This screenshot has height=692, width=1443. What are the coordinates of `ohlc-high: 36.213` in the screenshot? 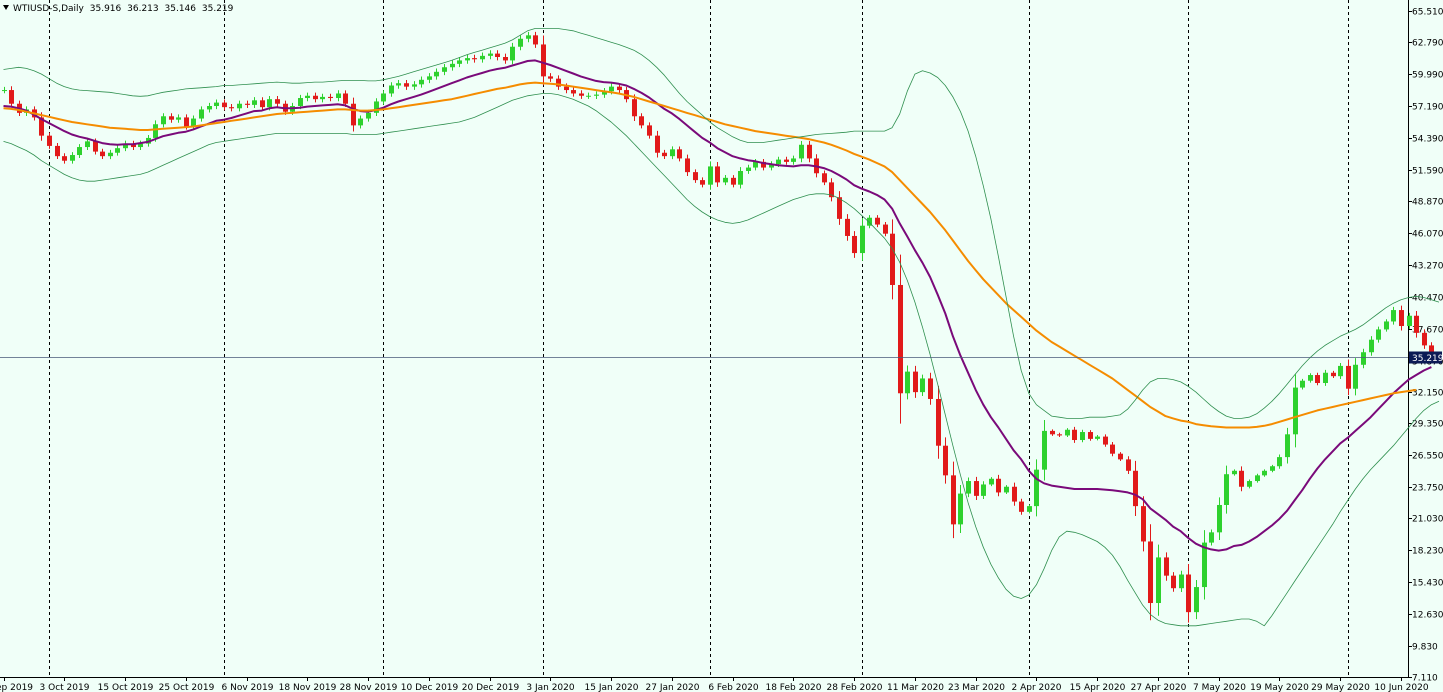 It's located at (143, 9).